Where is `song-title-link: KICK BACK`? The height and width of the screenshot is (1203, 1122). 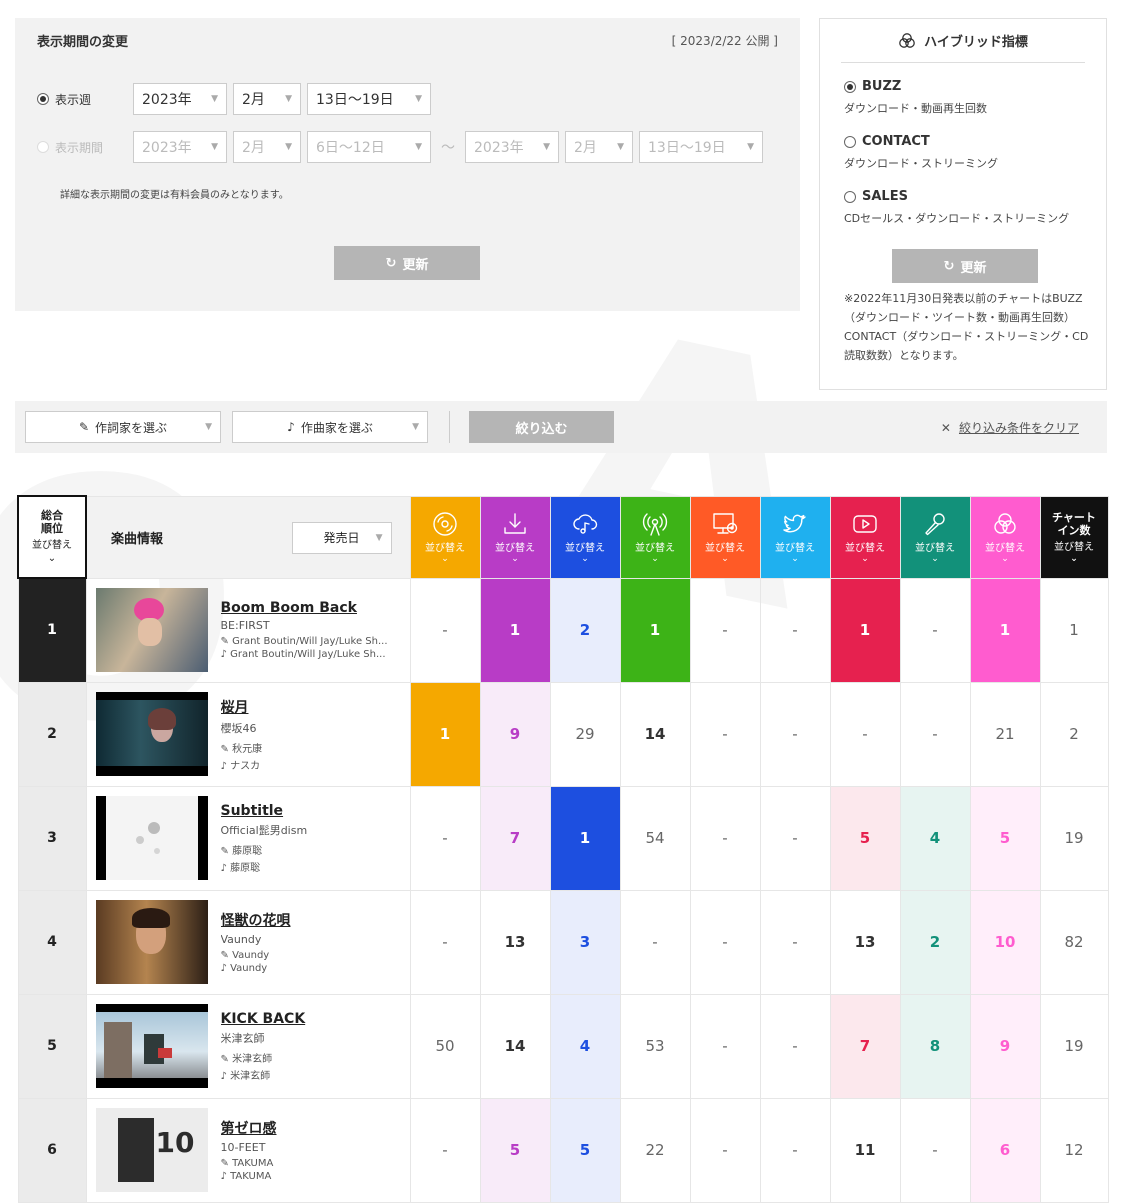 song-title-link: KICK BACK is located at coordinates (311, 1019).